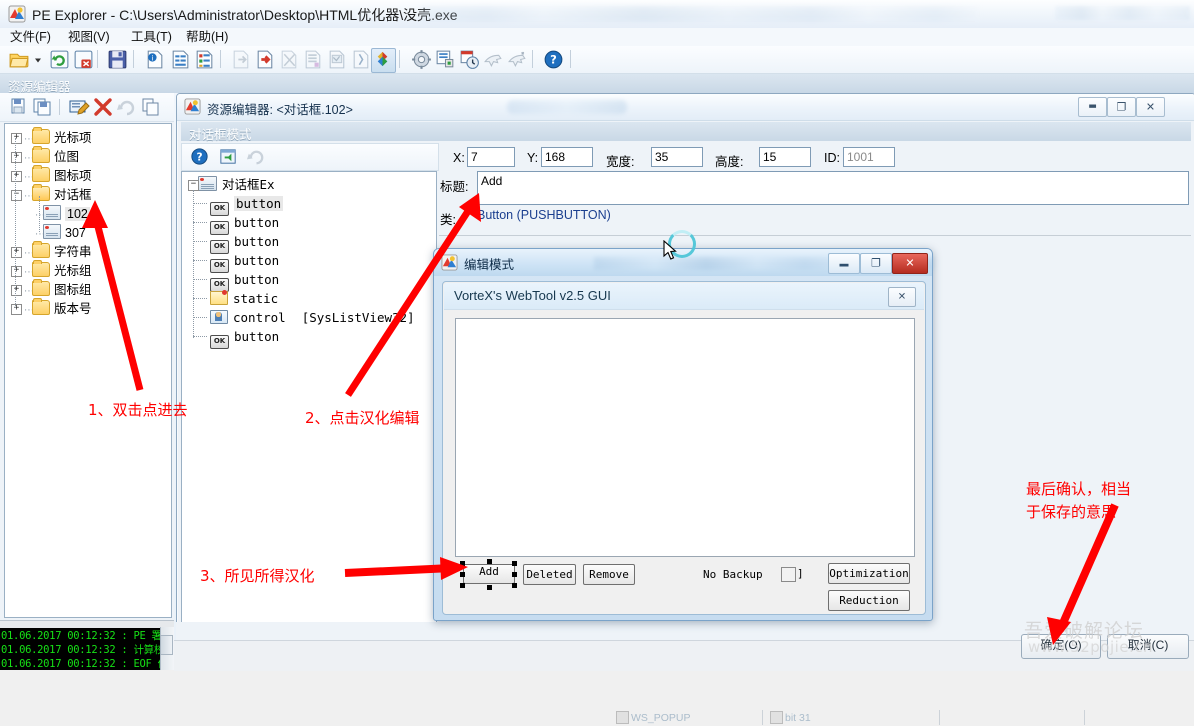  What do you see at coordinates (59, 59) in the screenshot?
I see `refresh-icon` at bounding box center [59, 59].